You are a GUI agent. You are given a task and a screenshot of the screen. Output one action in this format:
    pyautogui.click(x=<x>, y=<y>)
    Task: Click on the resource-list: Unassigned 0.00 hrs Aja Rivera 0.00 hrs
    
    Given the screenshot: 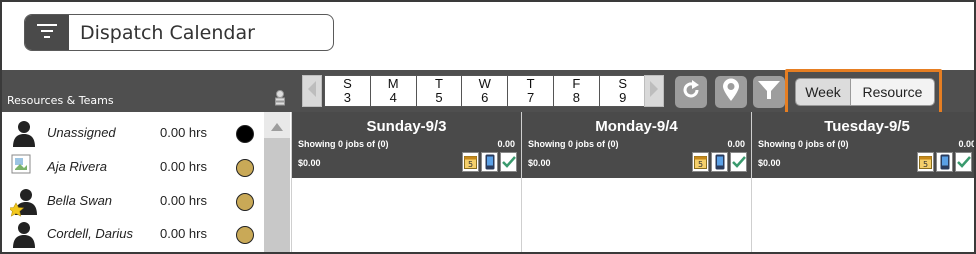 What is the action you would take?
    pyautogui.click(x=133, y=182)
    